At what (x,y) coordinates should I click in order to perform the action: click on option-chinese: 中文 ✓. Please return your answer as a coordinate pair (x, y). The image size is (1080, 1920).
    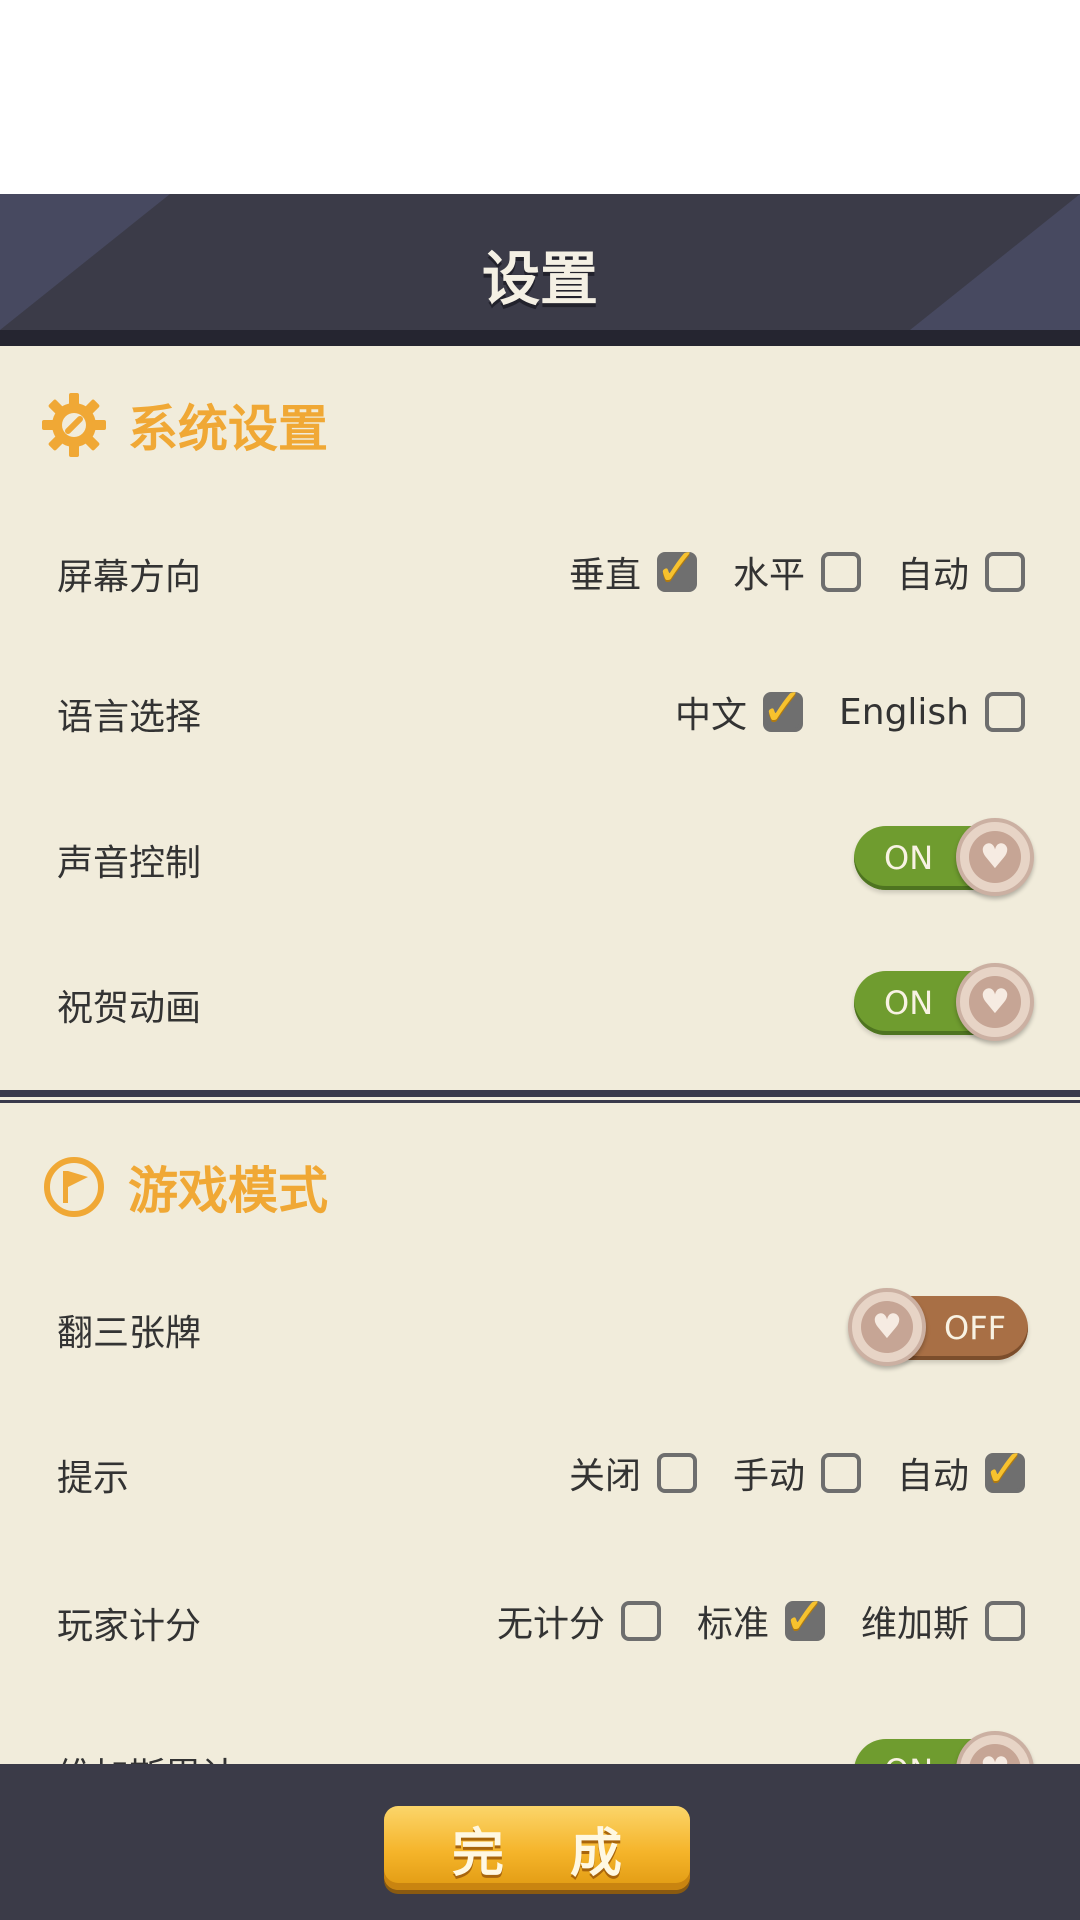
    Looking at the image, I should click on (739, 710).